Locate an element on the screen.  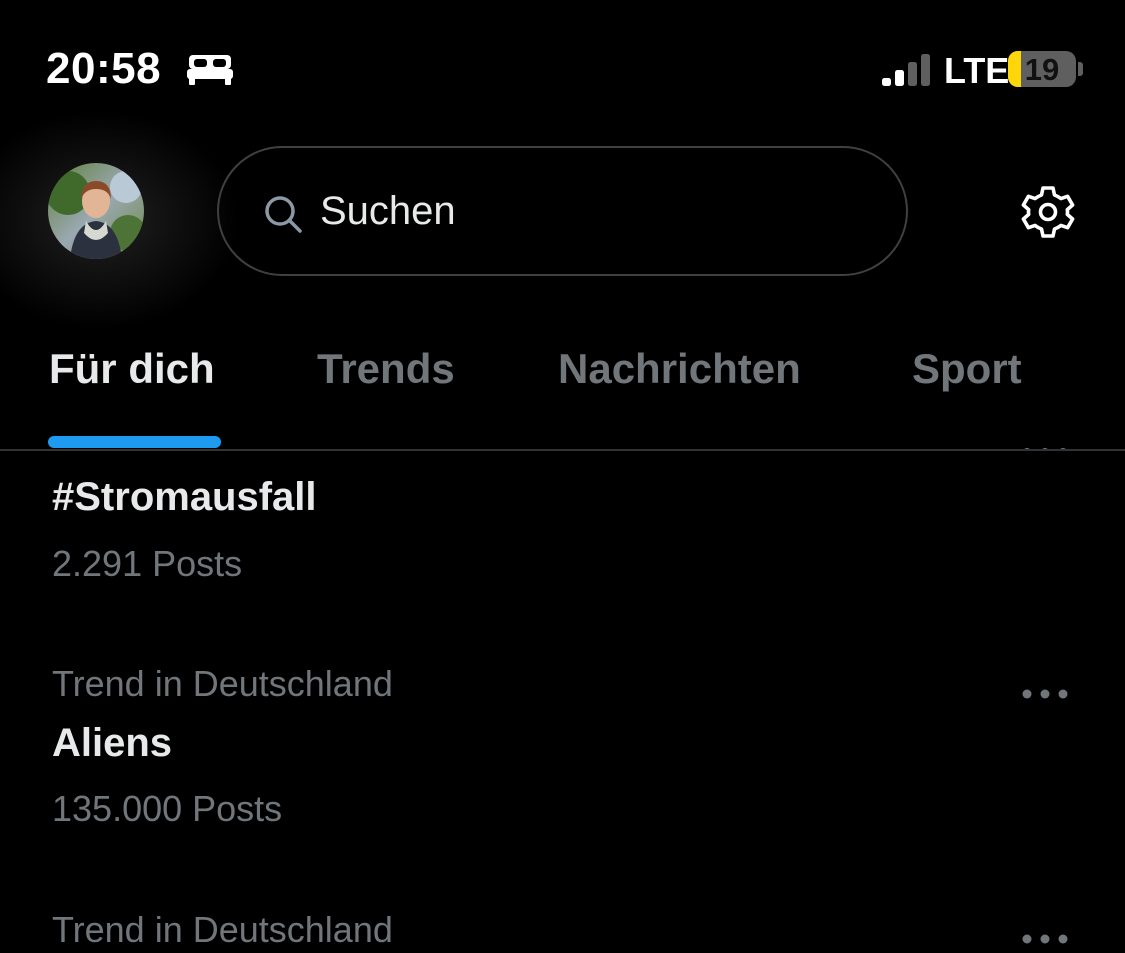
search-placeholder: Suchen is located at coordinates (388, 211).